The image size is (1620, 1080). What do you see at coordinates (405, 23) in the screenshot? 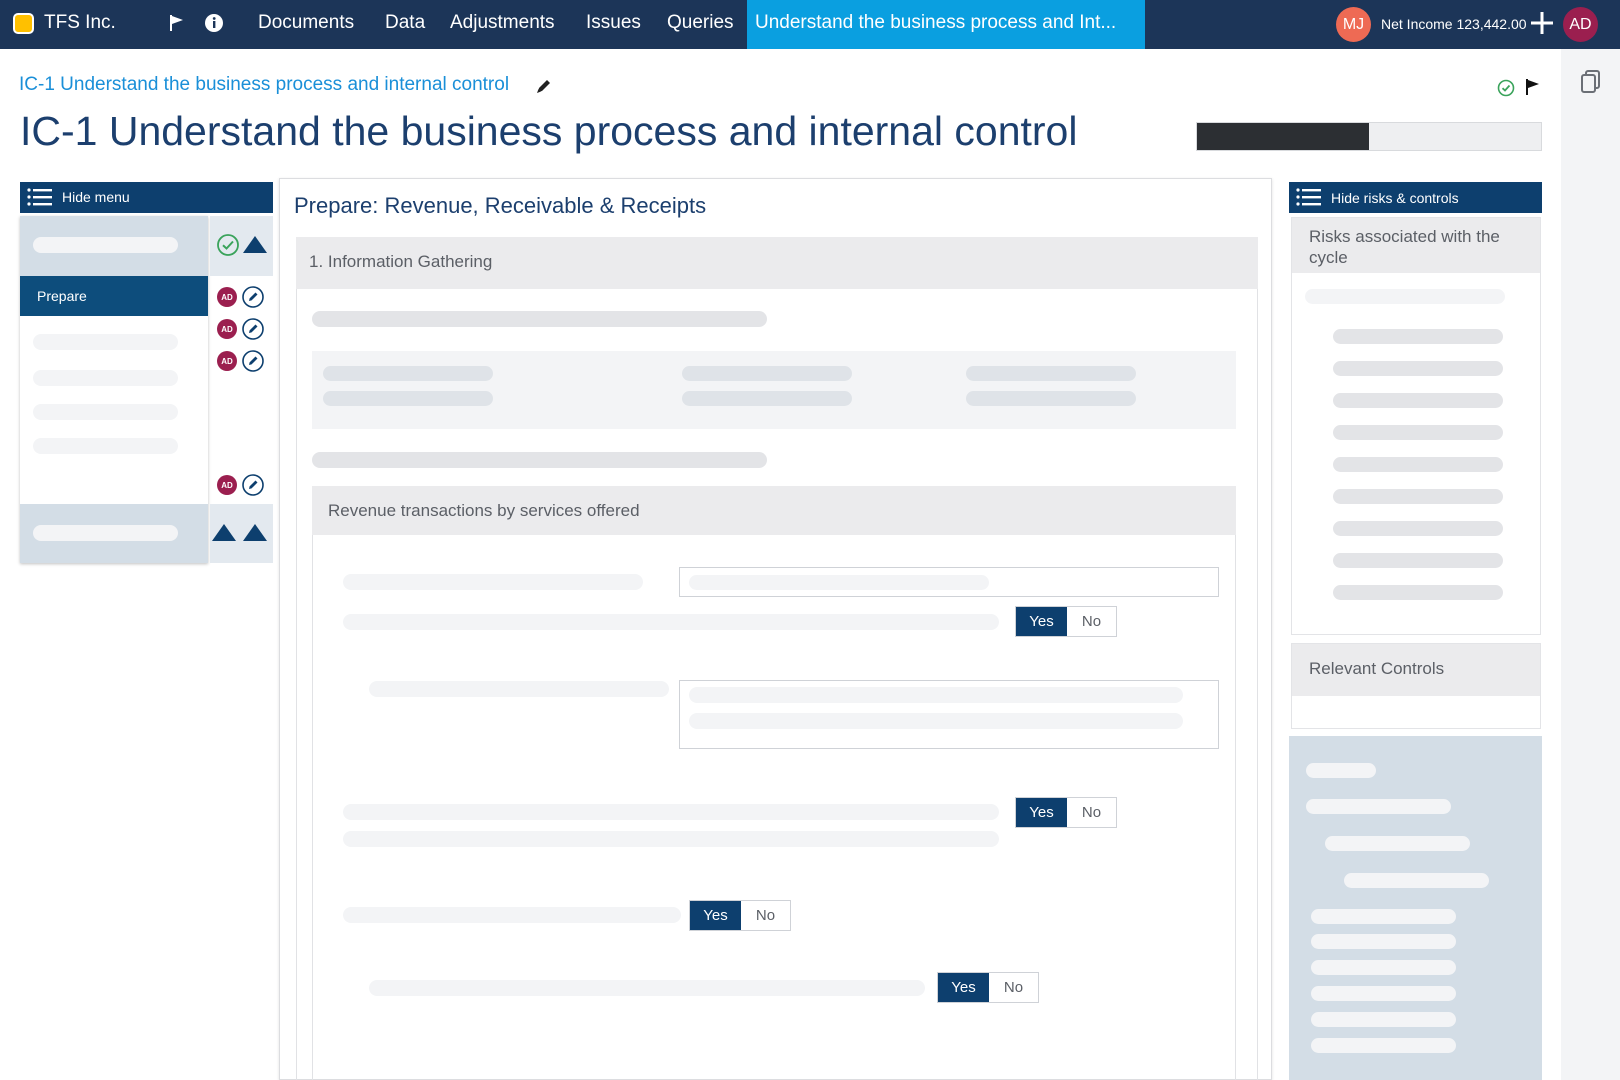
I see `nav-data: Data` at bounding box center [405, 23].